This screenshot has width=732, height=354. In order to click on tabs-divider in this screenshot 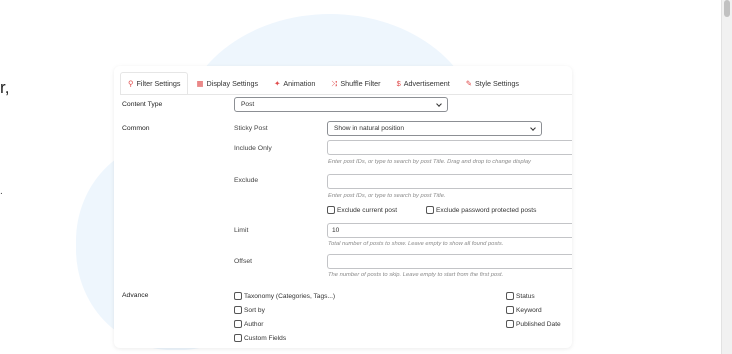, I will do `click(346, 94)`.